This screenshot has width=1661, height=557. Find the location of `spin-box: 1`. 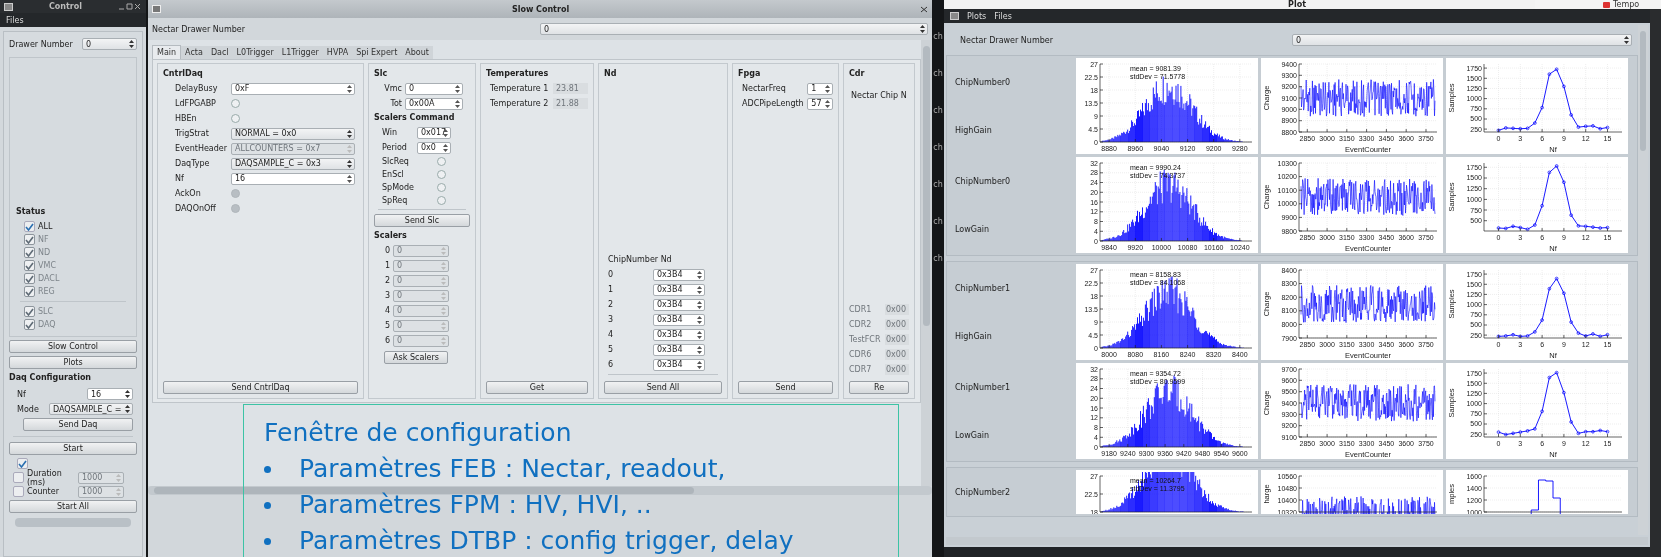

spin-box: 1 is located at coordinates (820, 88).